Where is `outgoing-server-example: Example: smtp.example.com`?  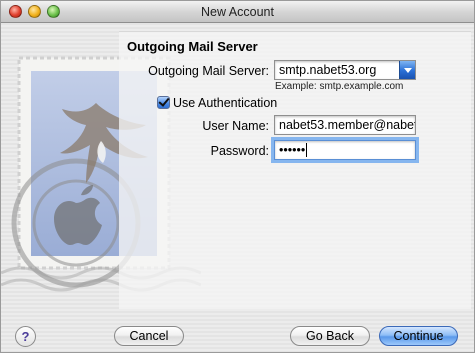
outgoing-server-example: Example: smtp.example.com is located at coordinates (339, 86).